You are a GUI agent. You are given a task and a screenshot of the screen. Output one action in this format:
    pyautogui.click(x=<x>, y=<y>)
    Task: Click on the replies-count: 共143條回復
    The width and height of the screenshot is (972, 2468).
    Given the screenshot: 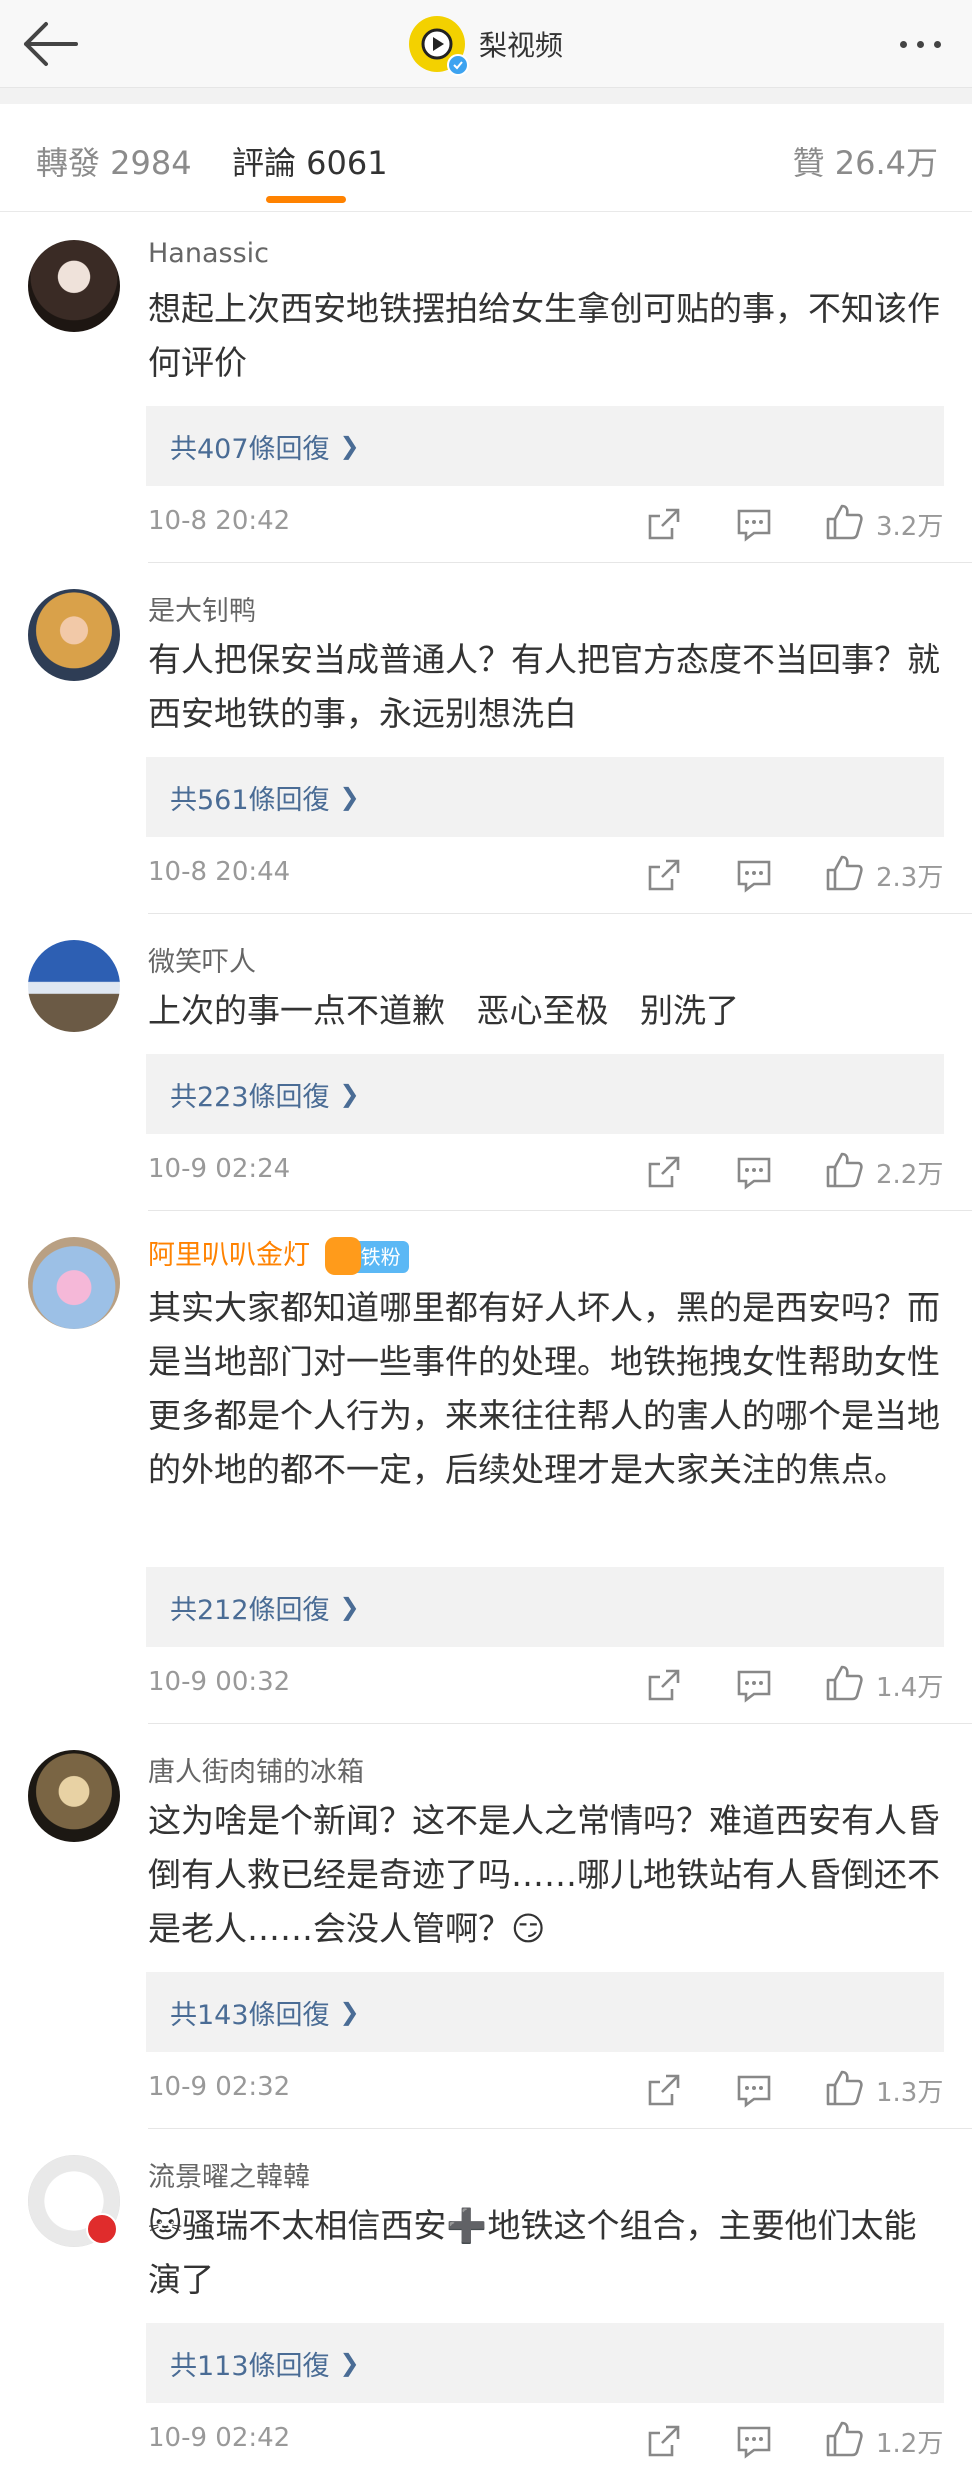 What is the action you would take?
    pyautogui.click(x=250, y=2015)
    